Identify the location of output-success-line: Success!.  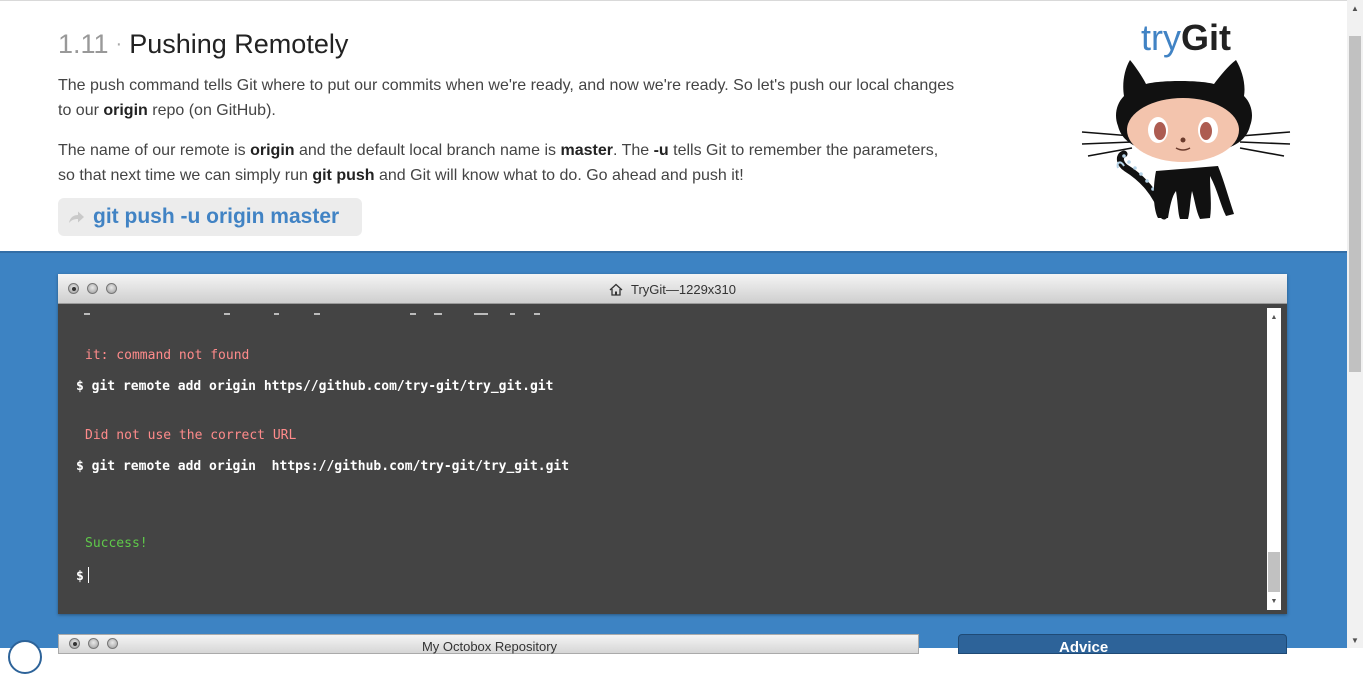
(116, 543).